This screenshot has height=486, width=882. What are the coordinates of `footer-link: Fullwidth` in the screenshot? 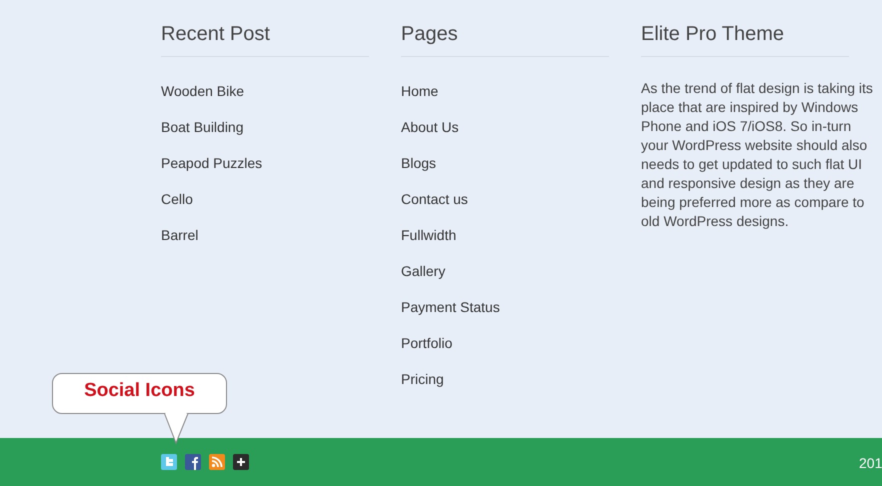 It's located at (428, 235).